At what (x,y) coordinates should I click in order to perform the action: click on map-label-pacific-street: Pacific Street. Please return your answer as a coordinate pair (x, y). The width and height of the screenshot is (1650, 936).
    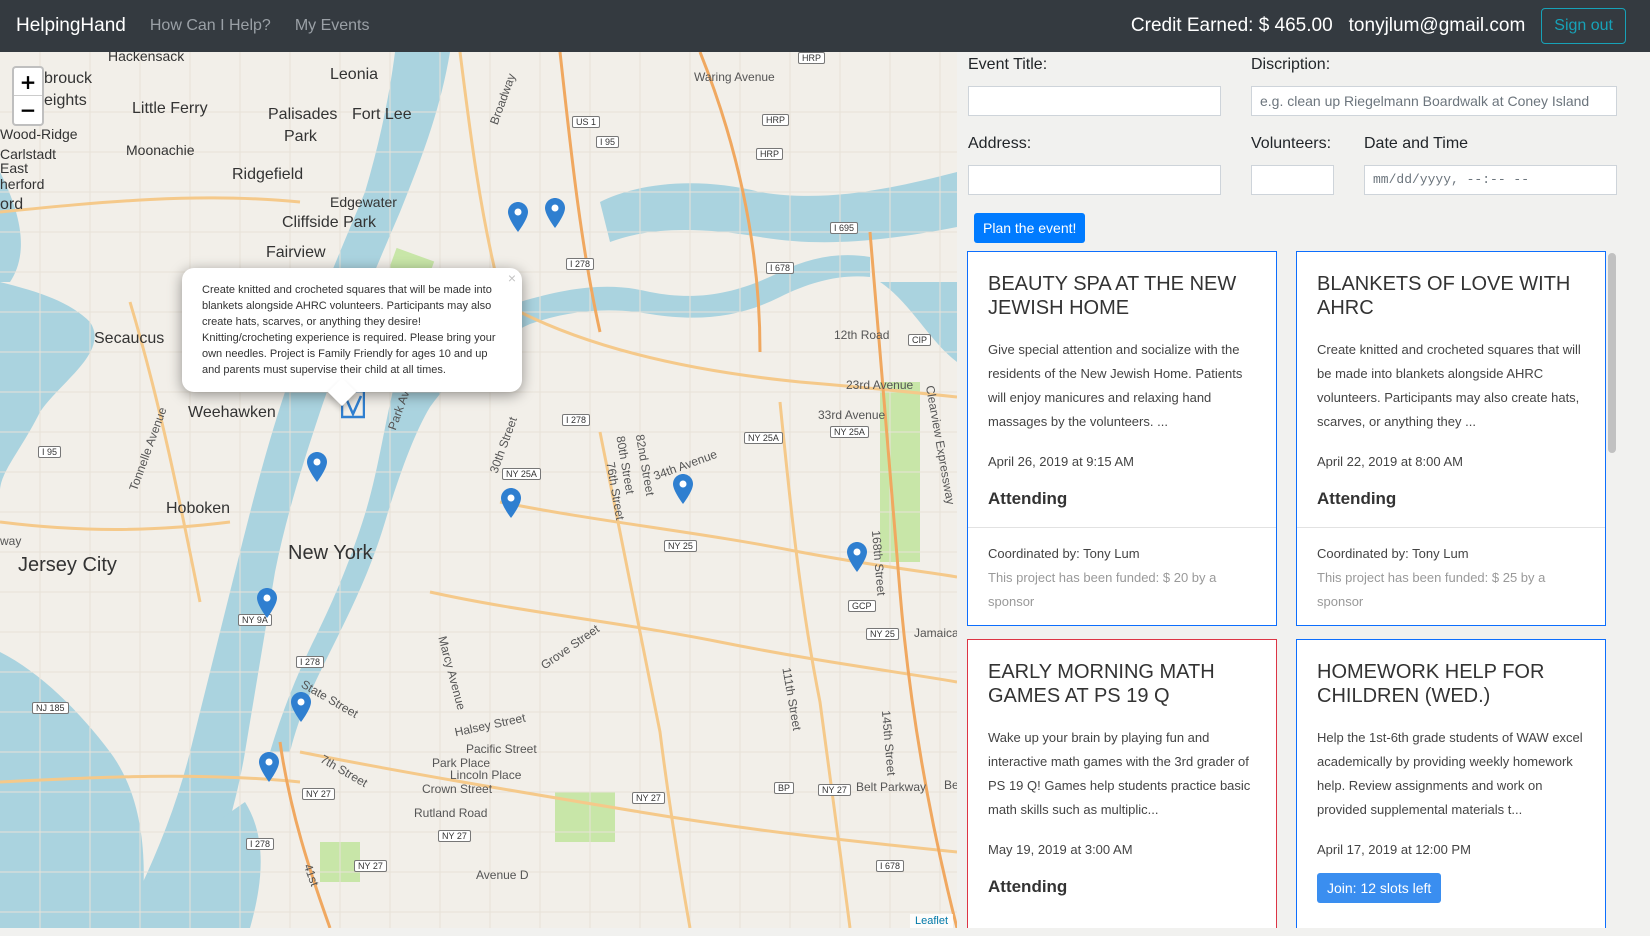
    Looking at the image, I should click on (501, 749).